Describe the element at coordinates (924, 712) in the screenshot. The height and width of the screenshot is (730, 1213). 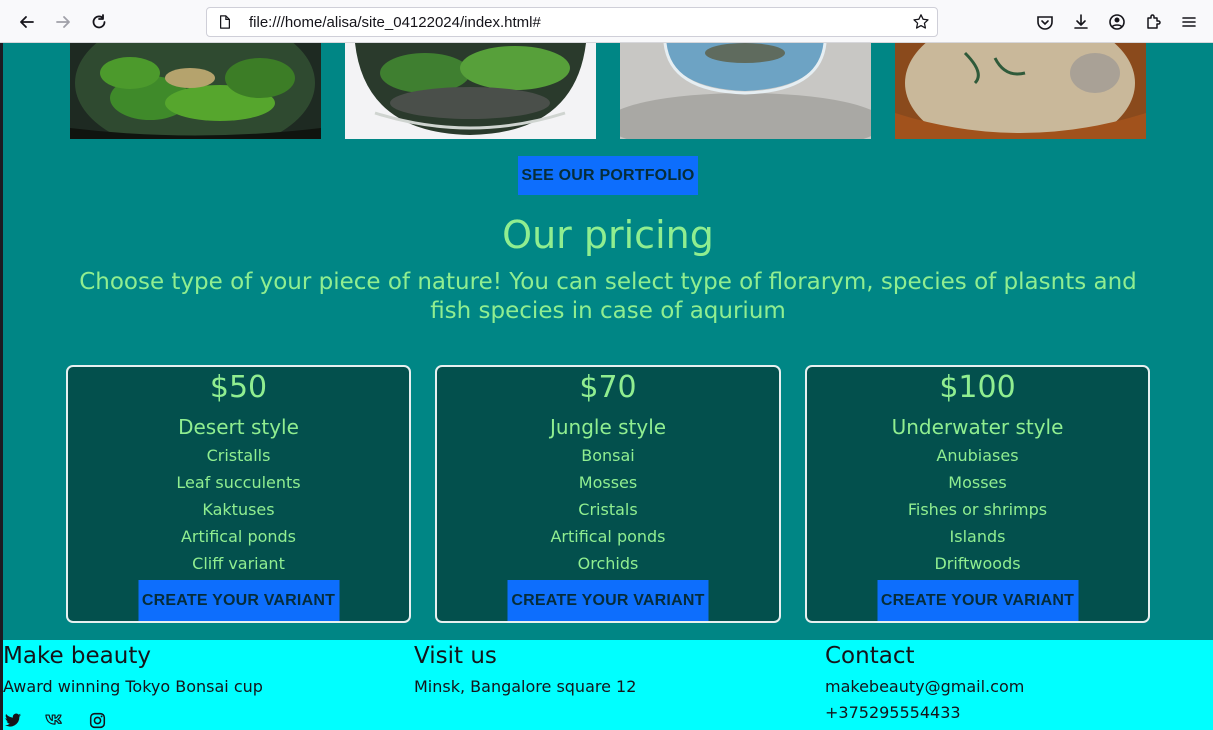
I see `contact-phone: +375295554433` at that location.